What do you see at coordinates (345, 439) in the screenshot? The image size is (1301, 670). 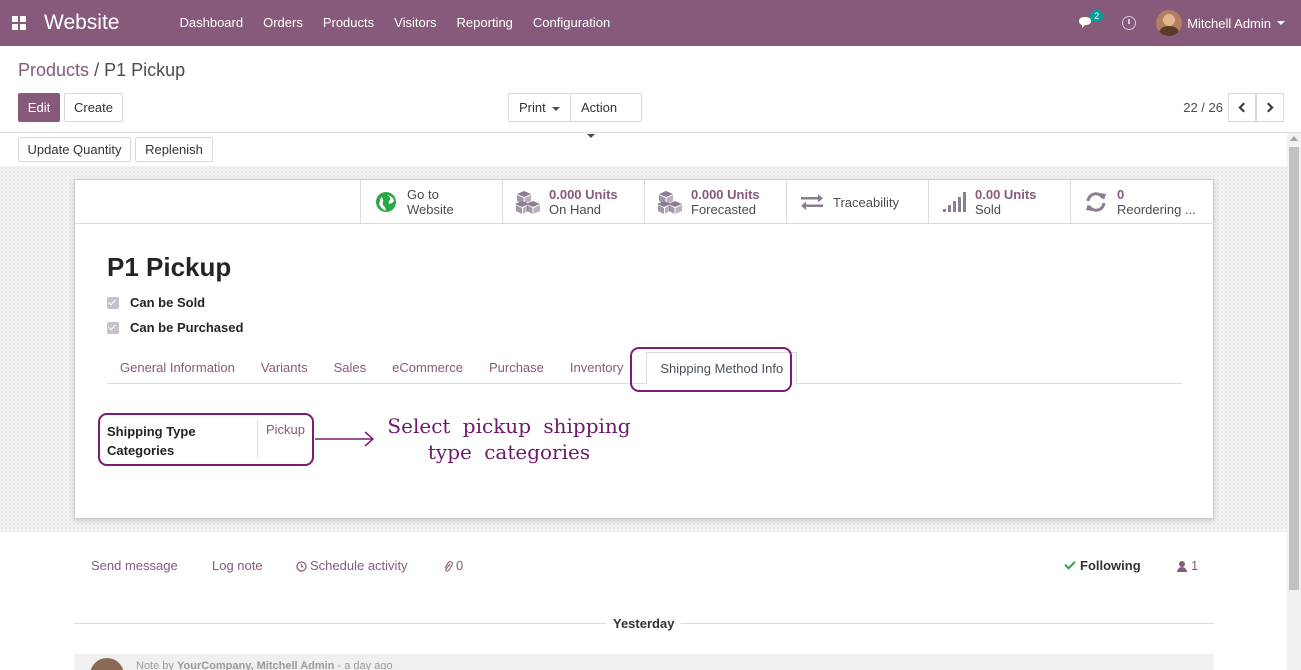 I see `arrow-right-icon` at bounding box center [345, 439].